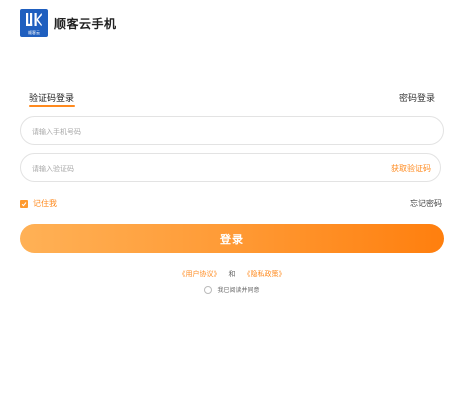 The image size is (464, 400). I want to click on tab-sms-login: 验证码登录, so click(51, 97).